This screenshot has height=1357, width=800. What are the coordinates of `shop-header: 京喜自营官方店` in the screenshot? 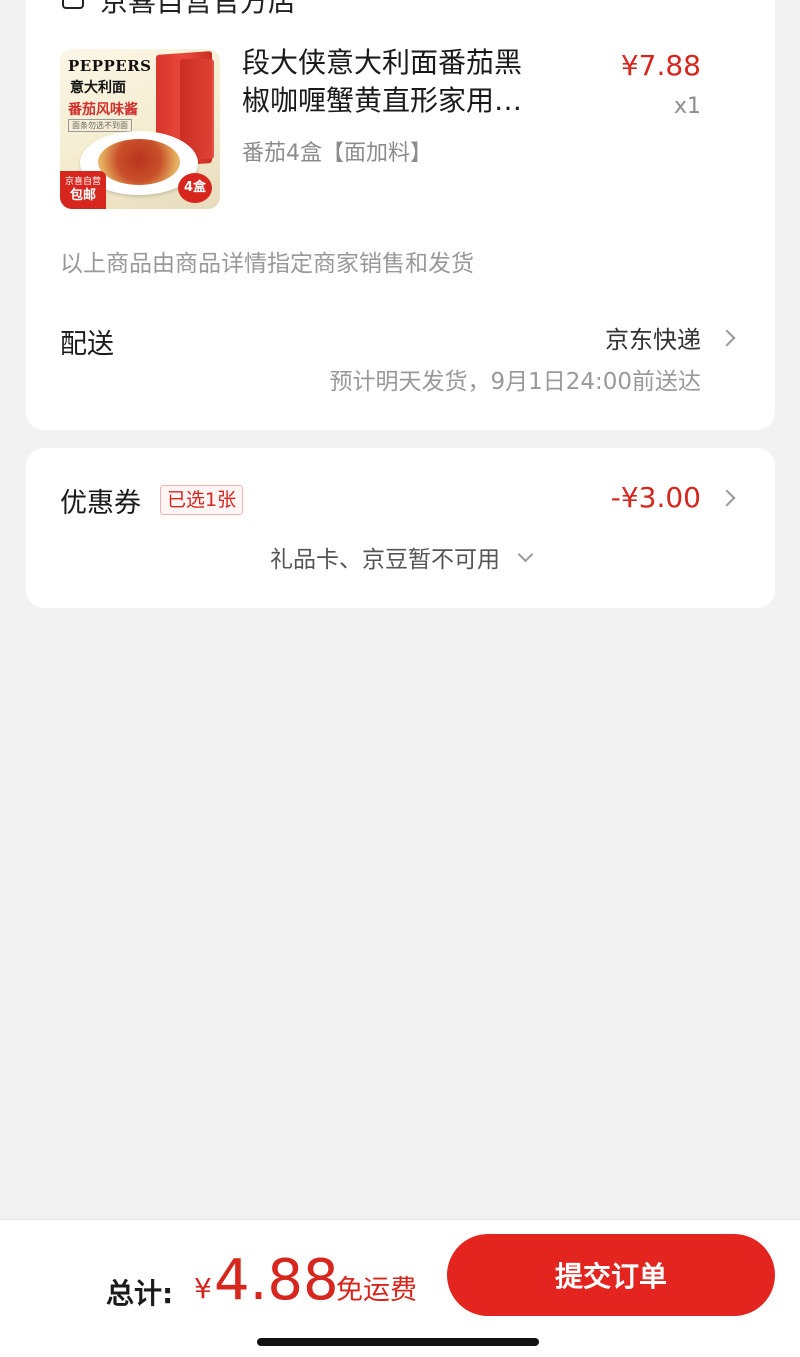 It's located at (179, 10).